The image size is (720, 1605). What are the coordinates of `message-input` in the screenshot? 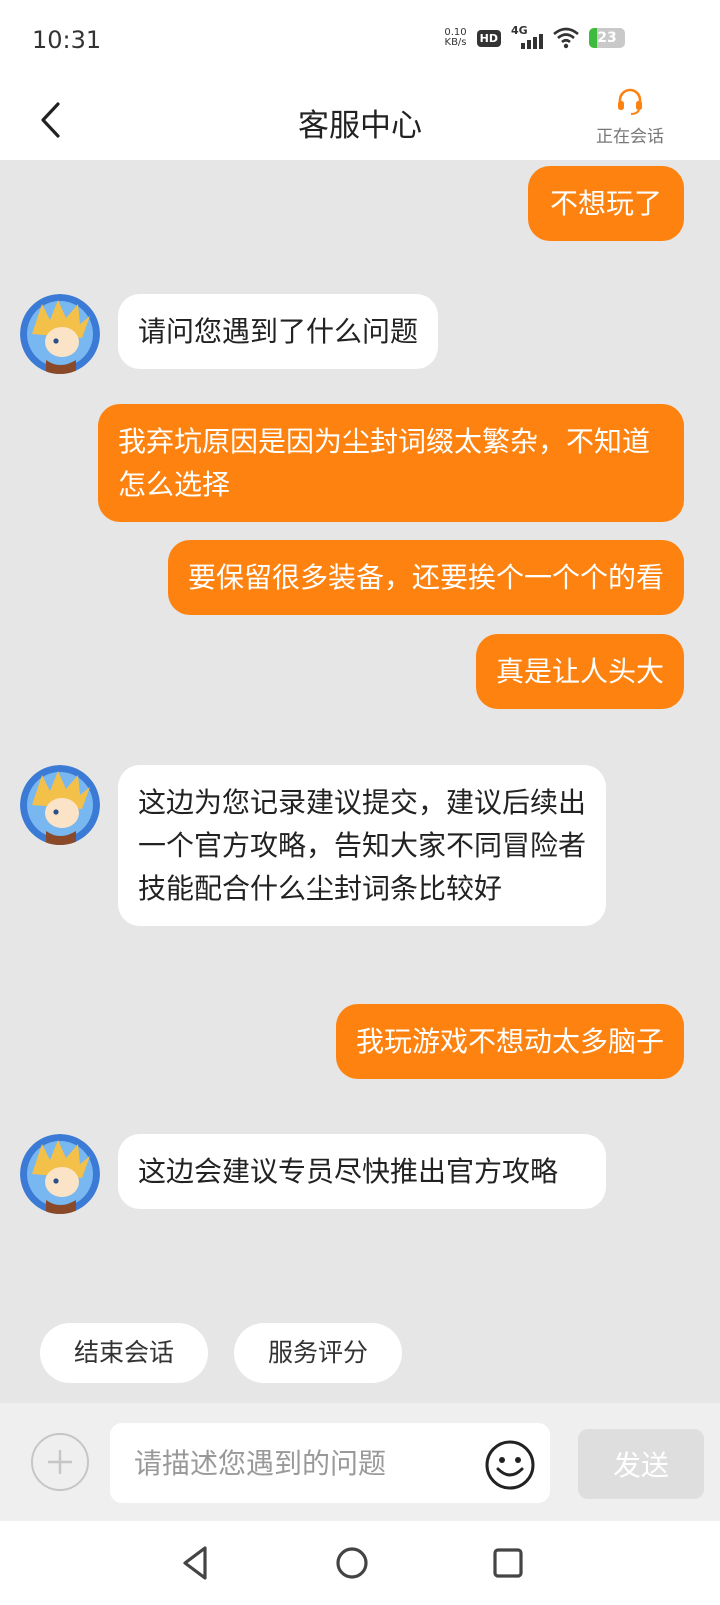 It's located at (304, 1463).